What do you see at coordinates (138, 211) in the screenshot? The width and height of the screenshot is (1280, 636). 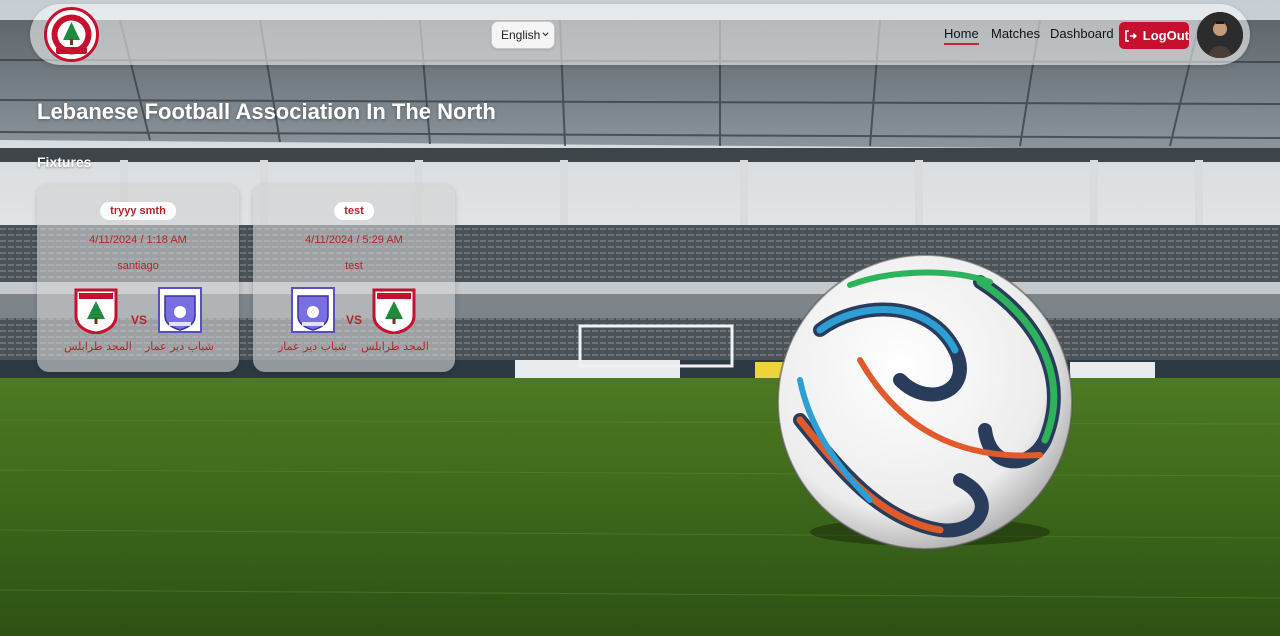 I see `fixture-name: tryyy smth` at bounding box center [138, 211].